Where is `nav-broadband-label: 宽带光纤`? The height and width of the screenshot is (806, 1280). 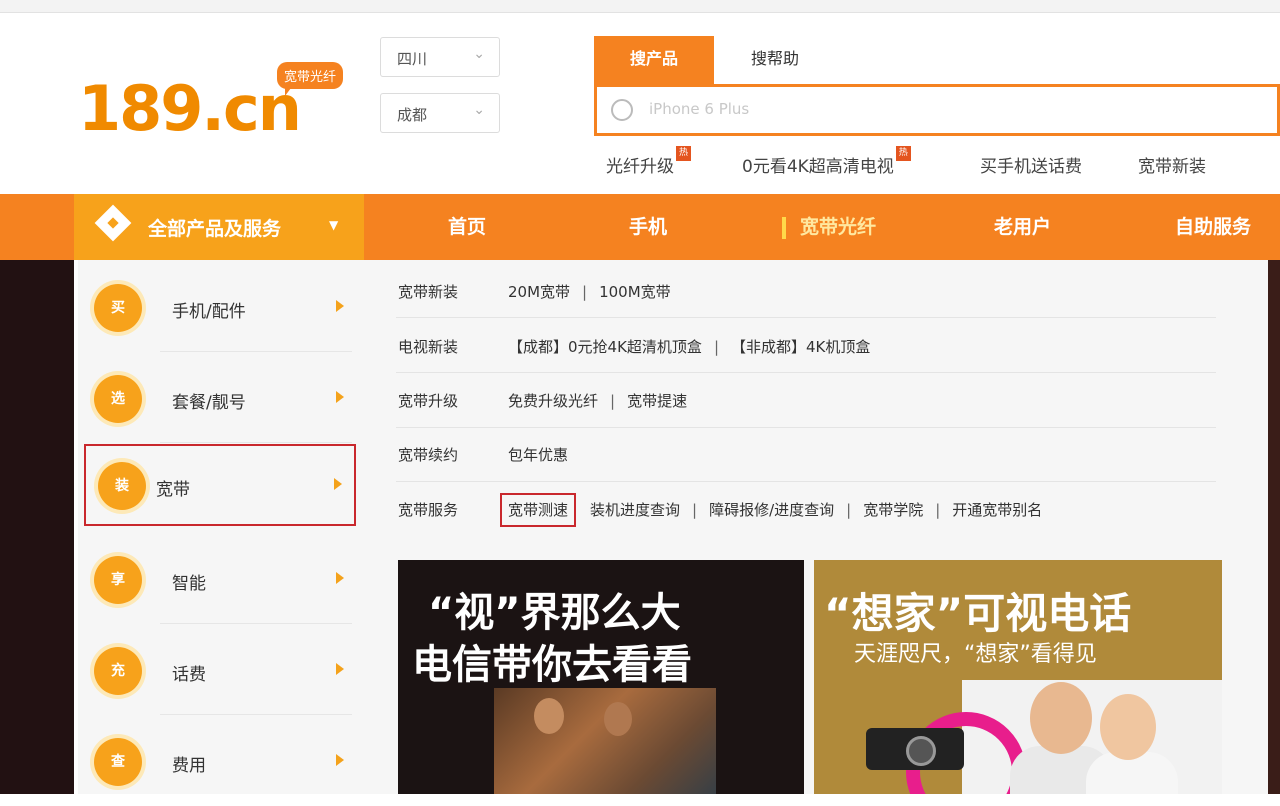
nav-broadband-label: 宽带光纤 is located at coordinates (838, 227).